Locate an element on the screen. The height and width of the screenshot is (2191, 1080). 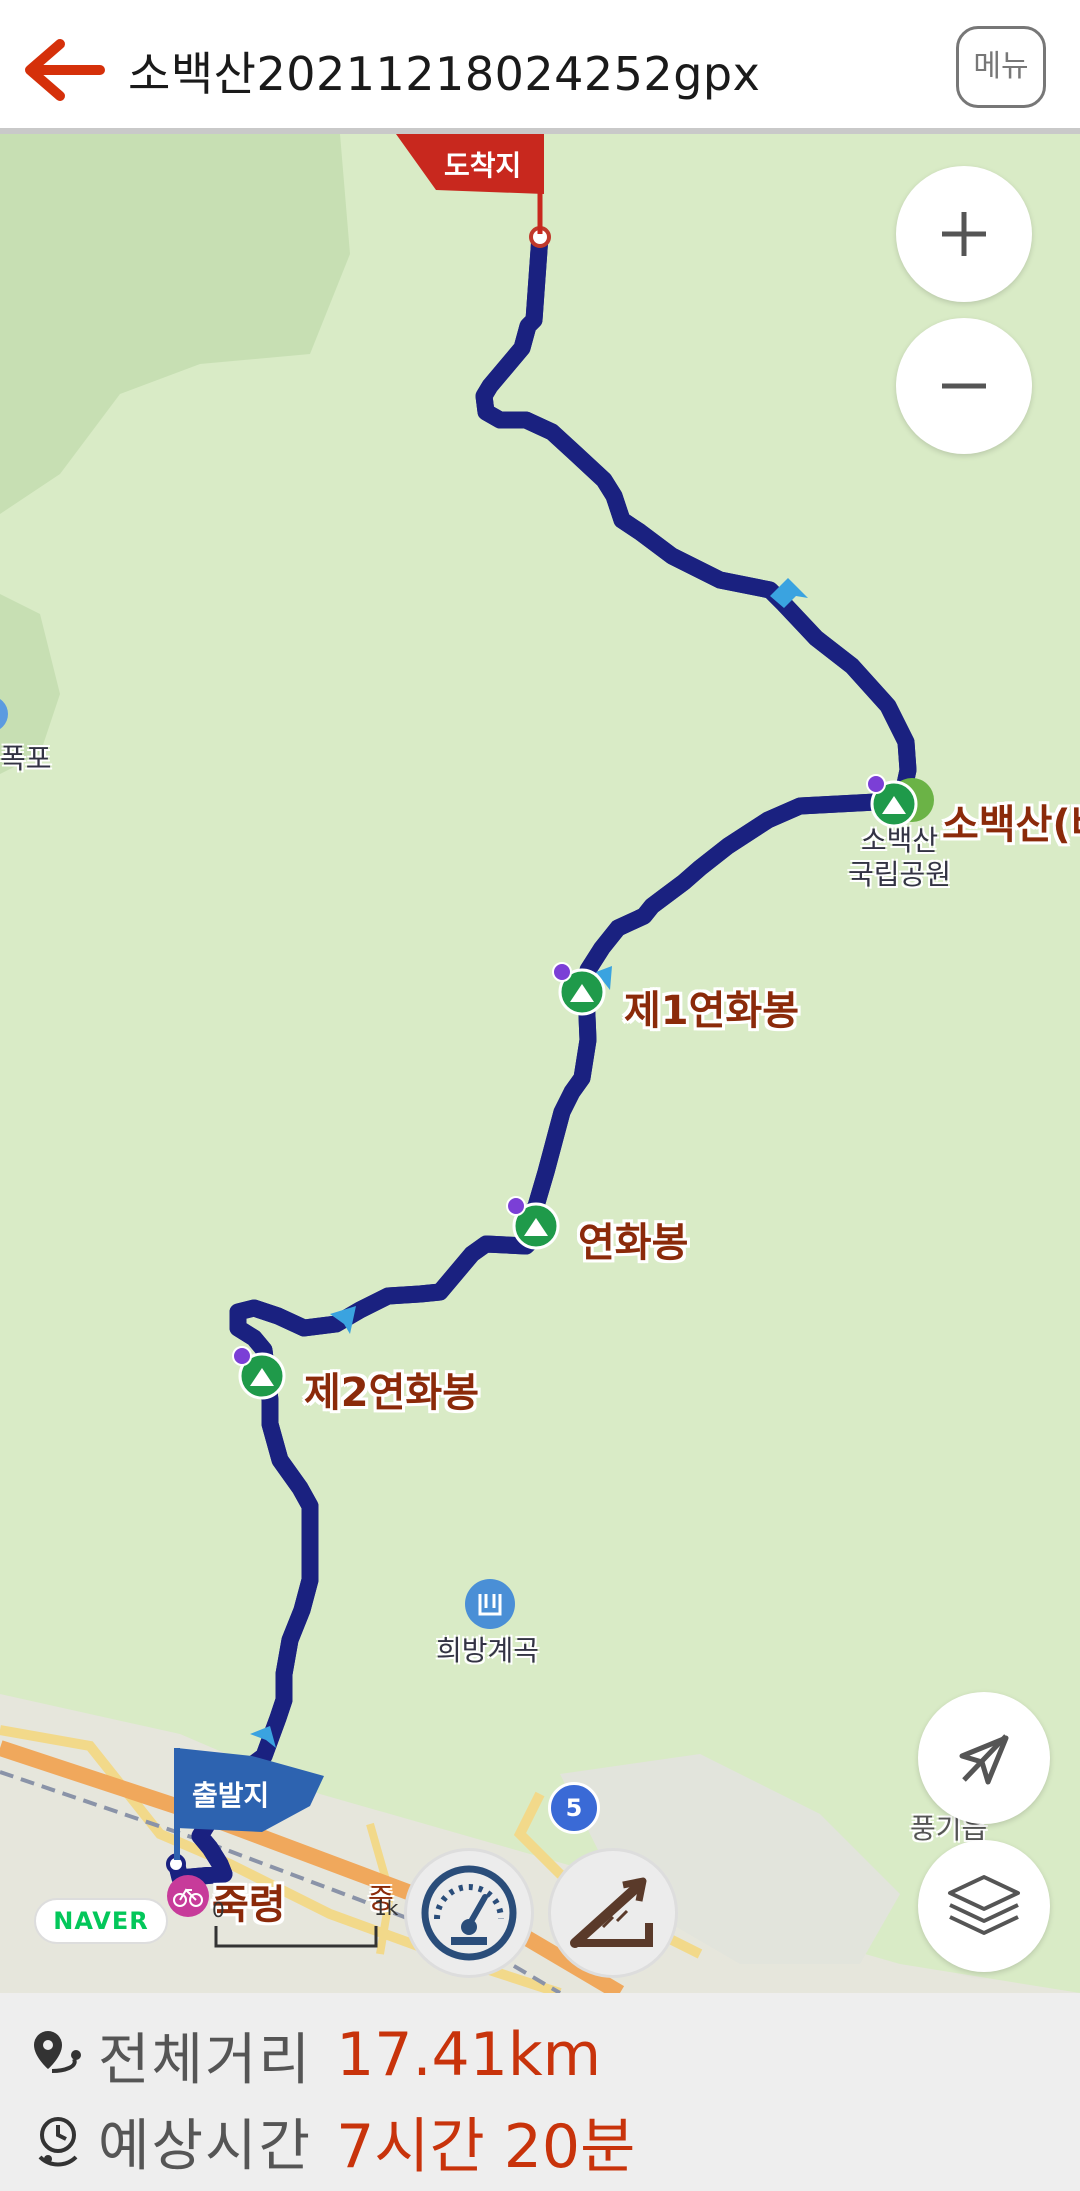
peak-label-yeonhwabong: 연화봉 is located at coordinates (633, 1243).